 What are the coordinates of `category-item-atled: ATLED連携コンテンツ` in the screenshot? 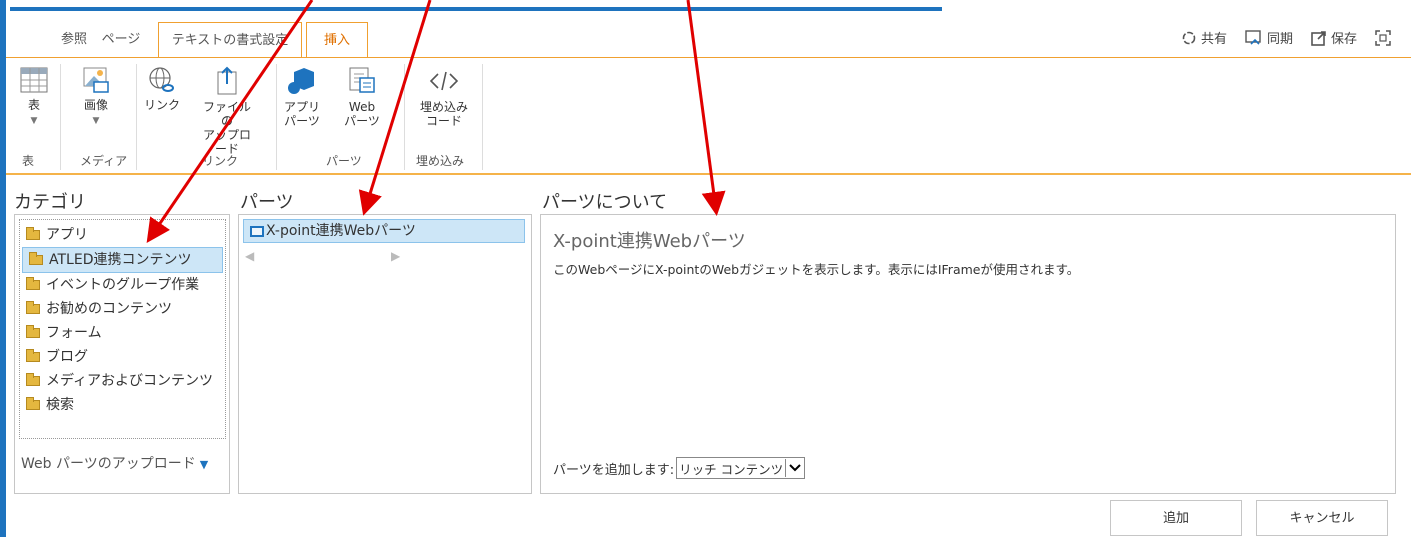 It's located at (122, 260).